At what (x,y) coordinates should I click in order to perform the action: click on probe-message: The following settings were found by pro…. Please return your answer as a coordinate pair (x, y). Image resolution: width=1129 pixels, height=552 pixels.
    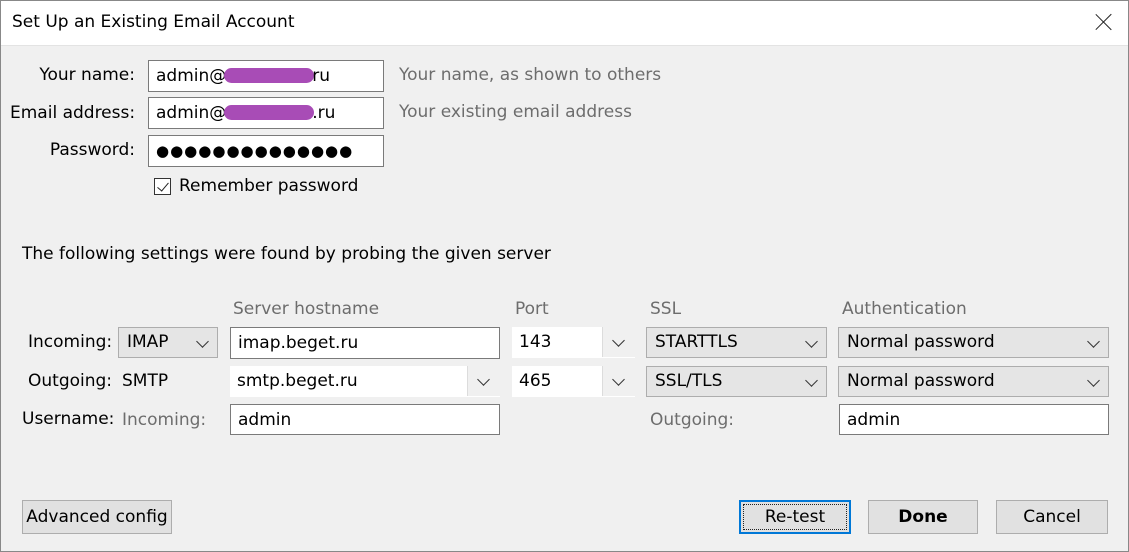
    Looking at the image, I should click on (286, 254).